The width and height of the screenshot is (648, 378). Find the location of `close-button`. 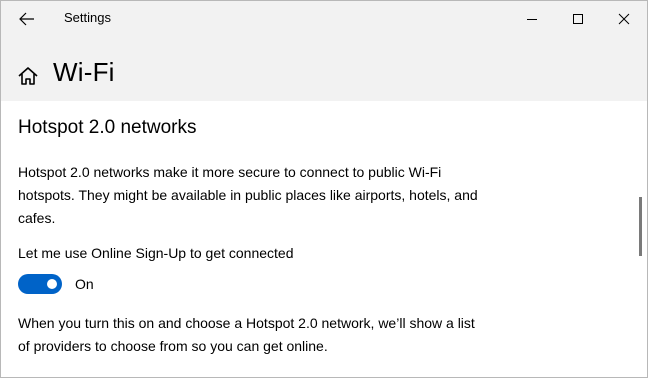

close-button is located at coordinates (624, 19).